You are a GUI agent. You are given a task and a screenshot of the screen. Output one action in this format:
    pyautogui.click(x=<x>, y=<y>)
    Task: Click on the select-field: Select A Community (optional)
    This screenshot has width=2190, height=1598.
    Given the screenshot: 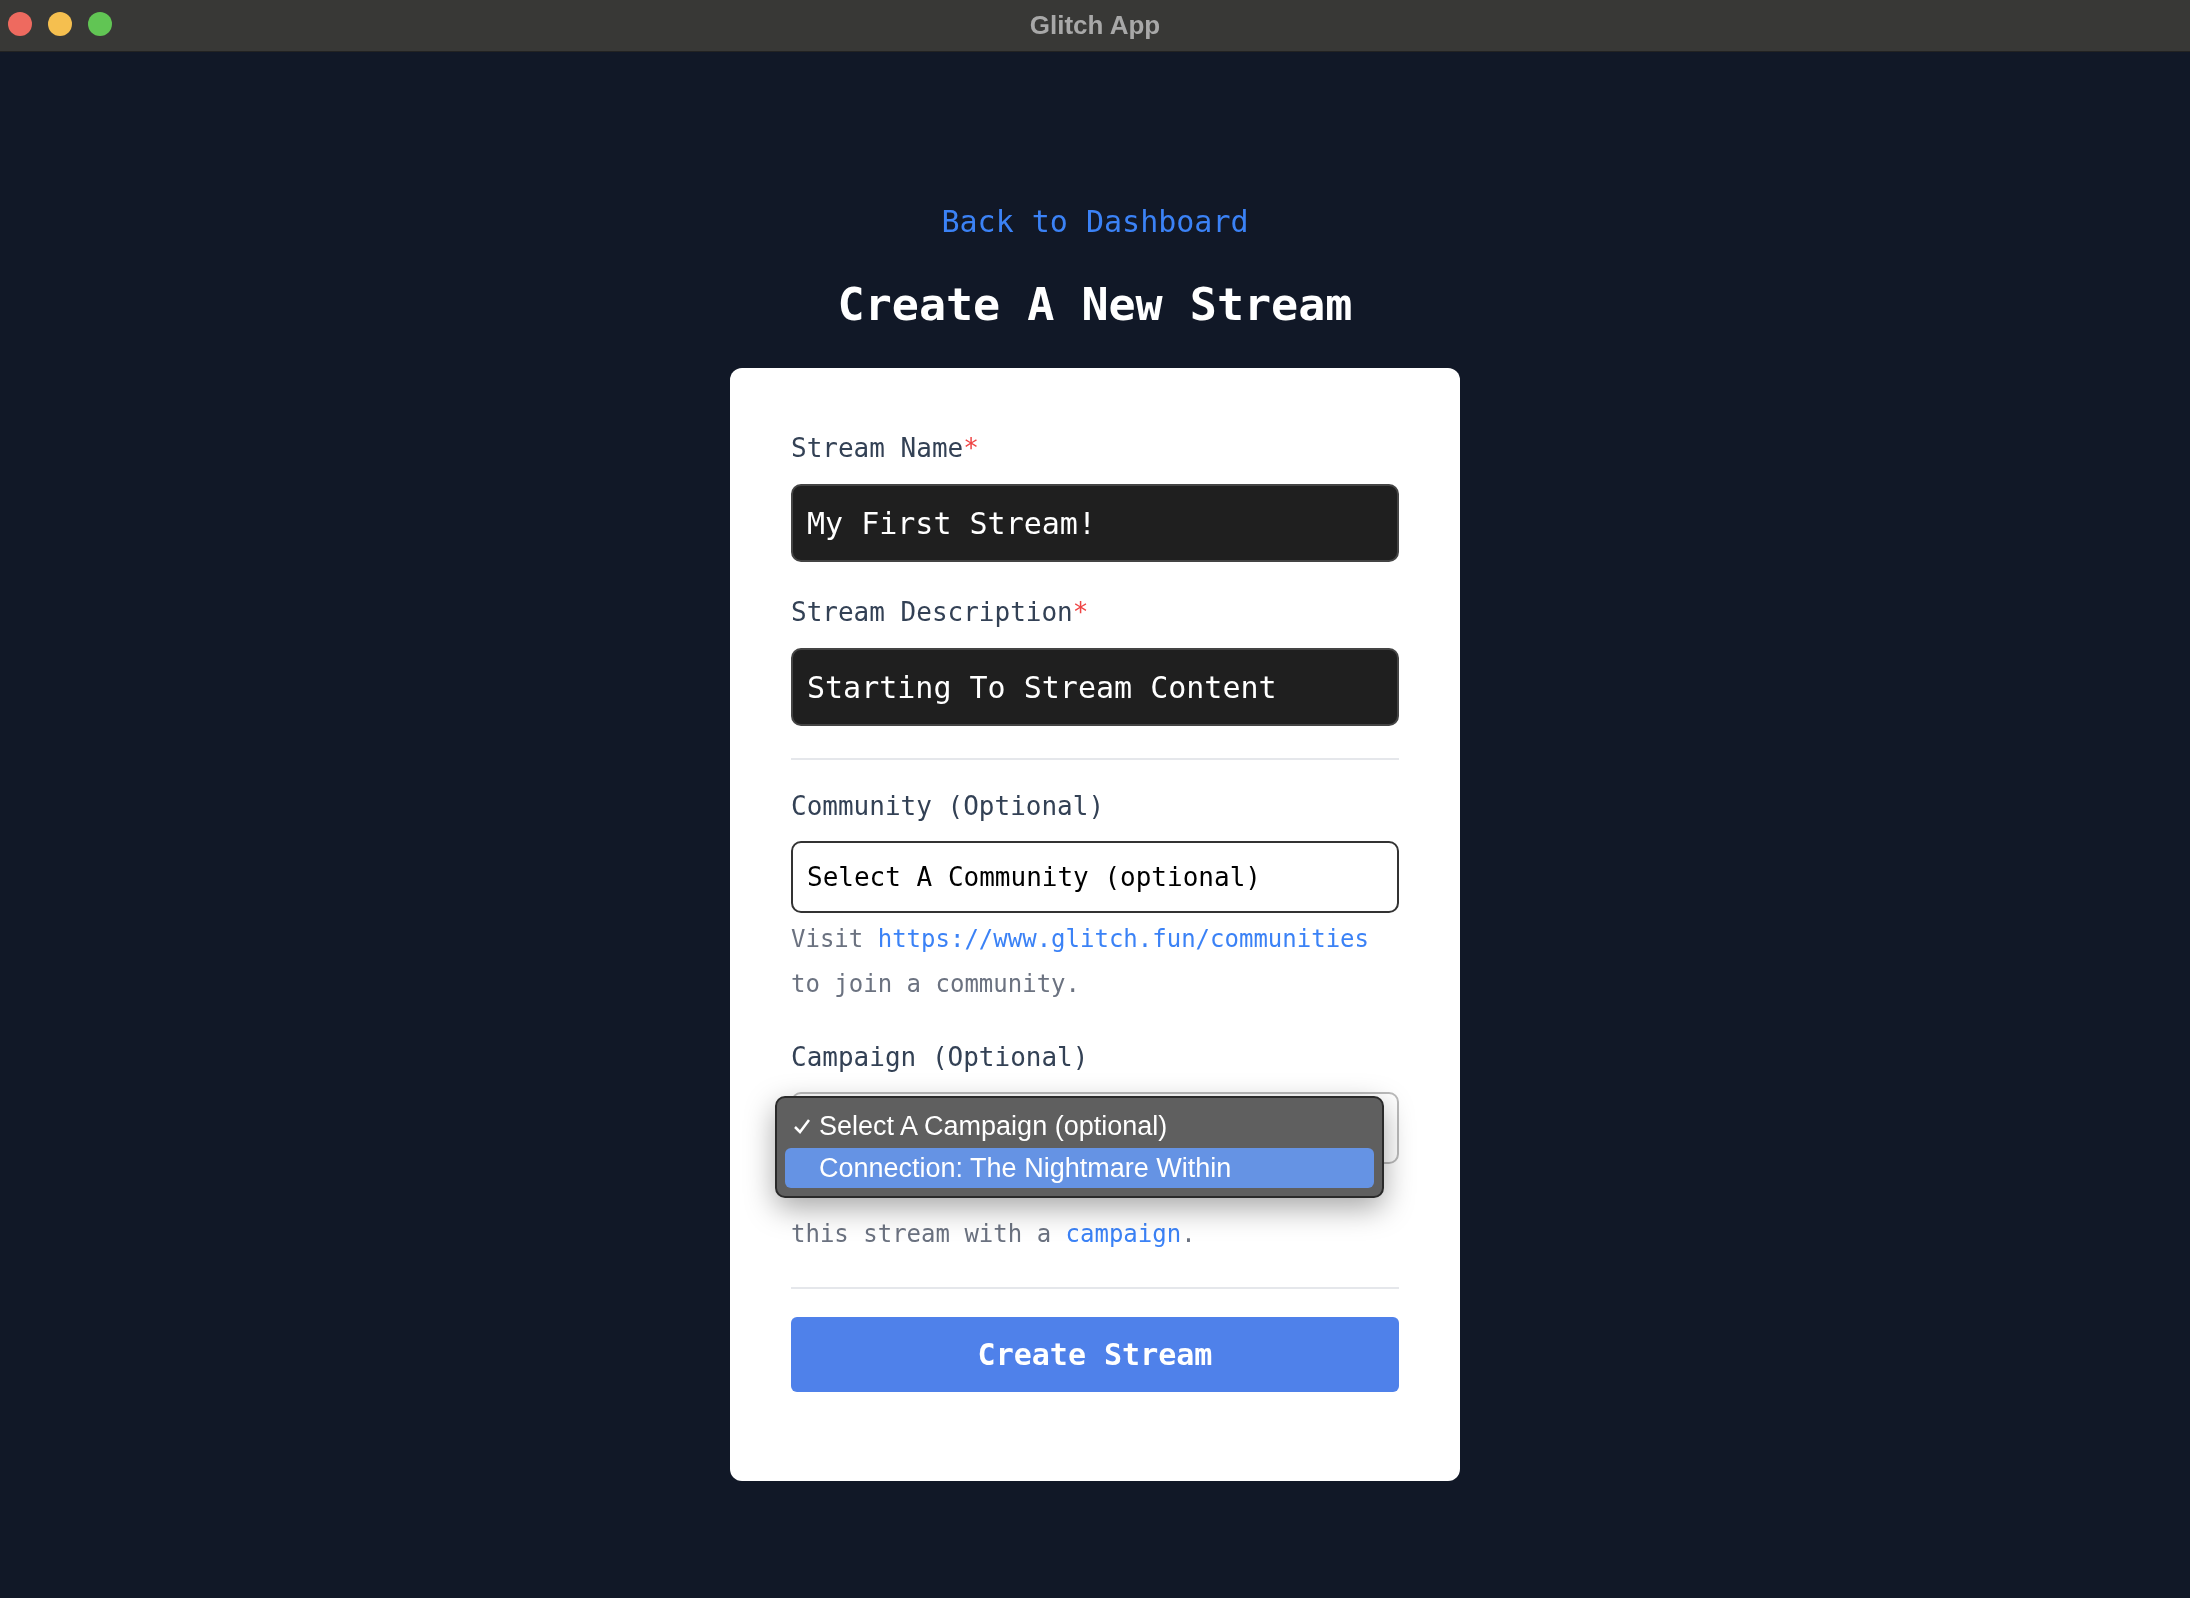 What is the action you would take?
    pyautogui.click(x=1095, y=877)
    